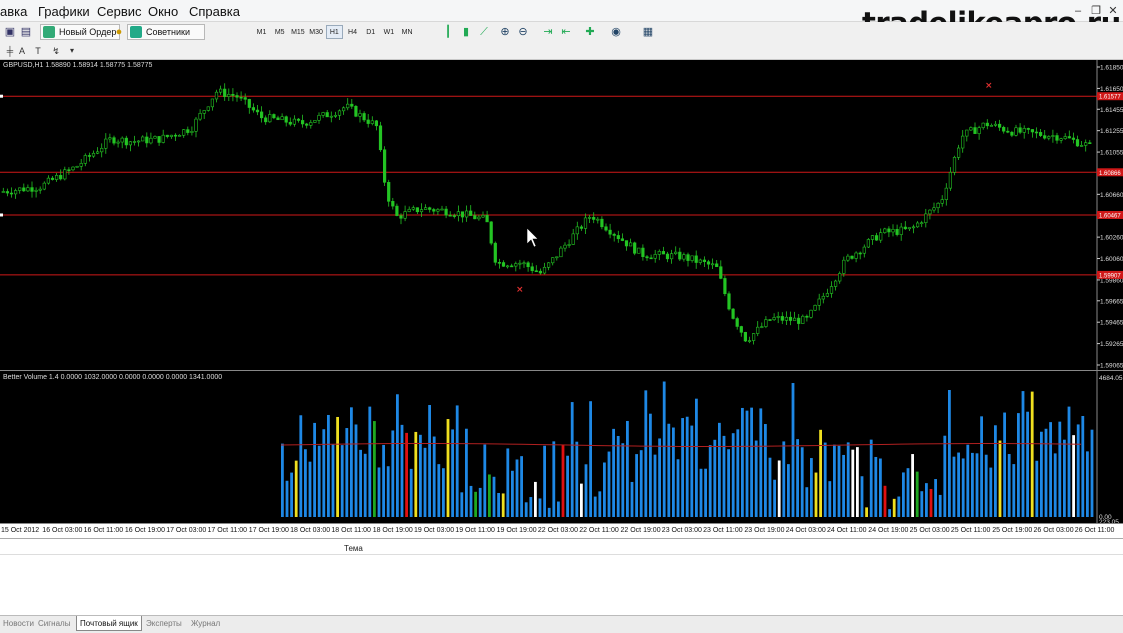  Describe the element at coordinates (484, 32) in the screenshot. I see `line-chart-icon: ⟋` at that location.